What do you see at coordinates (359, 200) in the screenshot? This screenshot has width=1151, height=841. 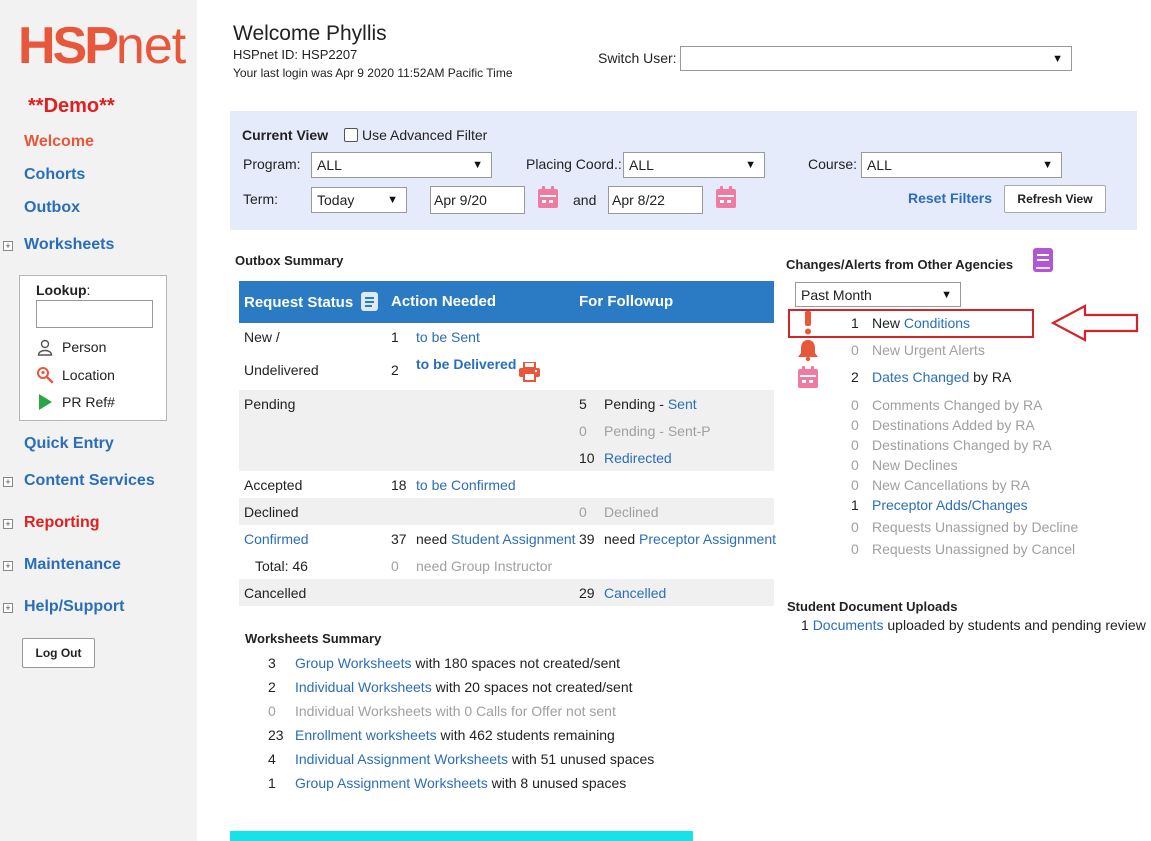 I see `term-select: Today ▼` at bounding box center [359, 200].